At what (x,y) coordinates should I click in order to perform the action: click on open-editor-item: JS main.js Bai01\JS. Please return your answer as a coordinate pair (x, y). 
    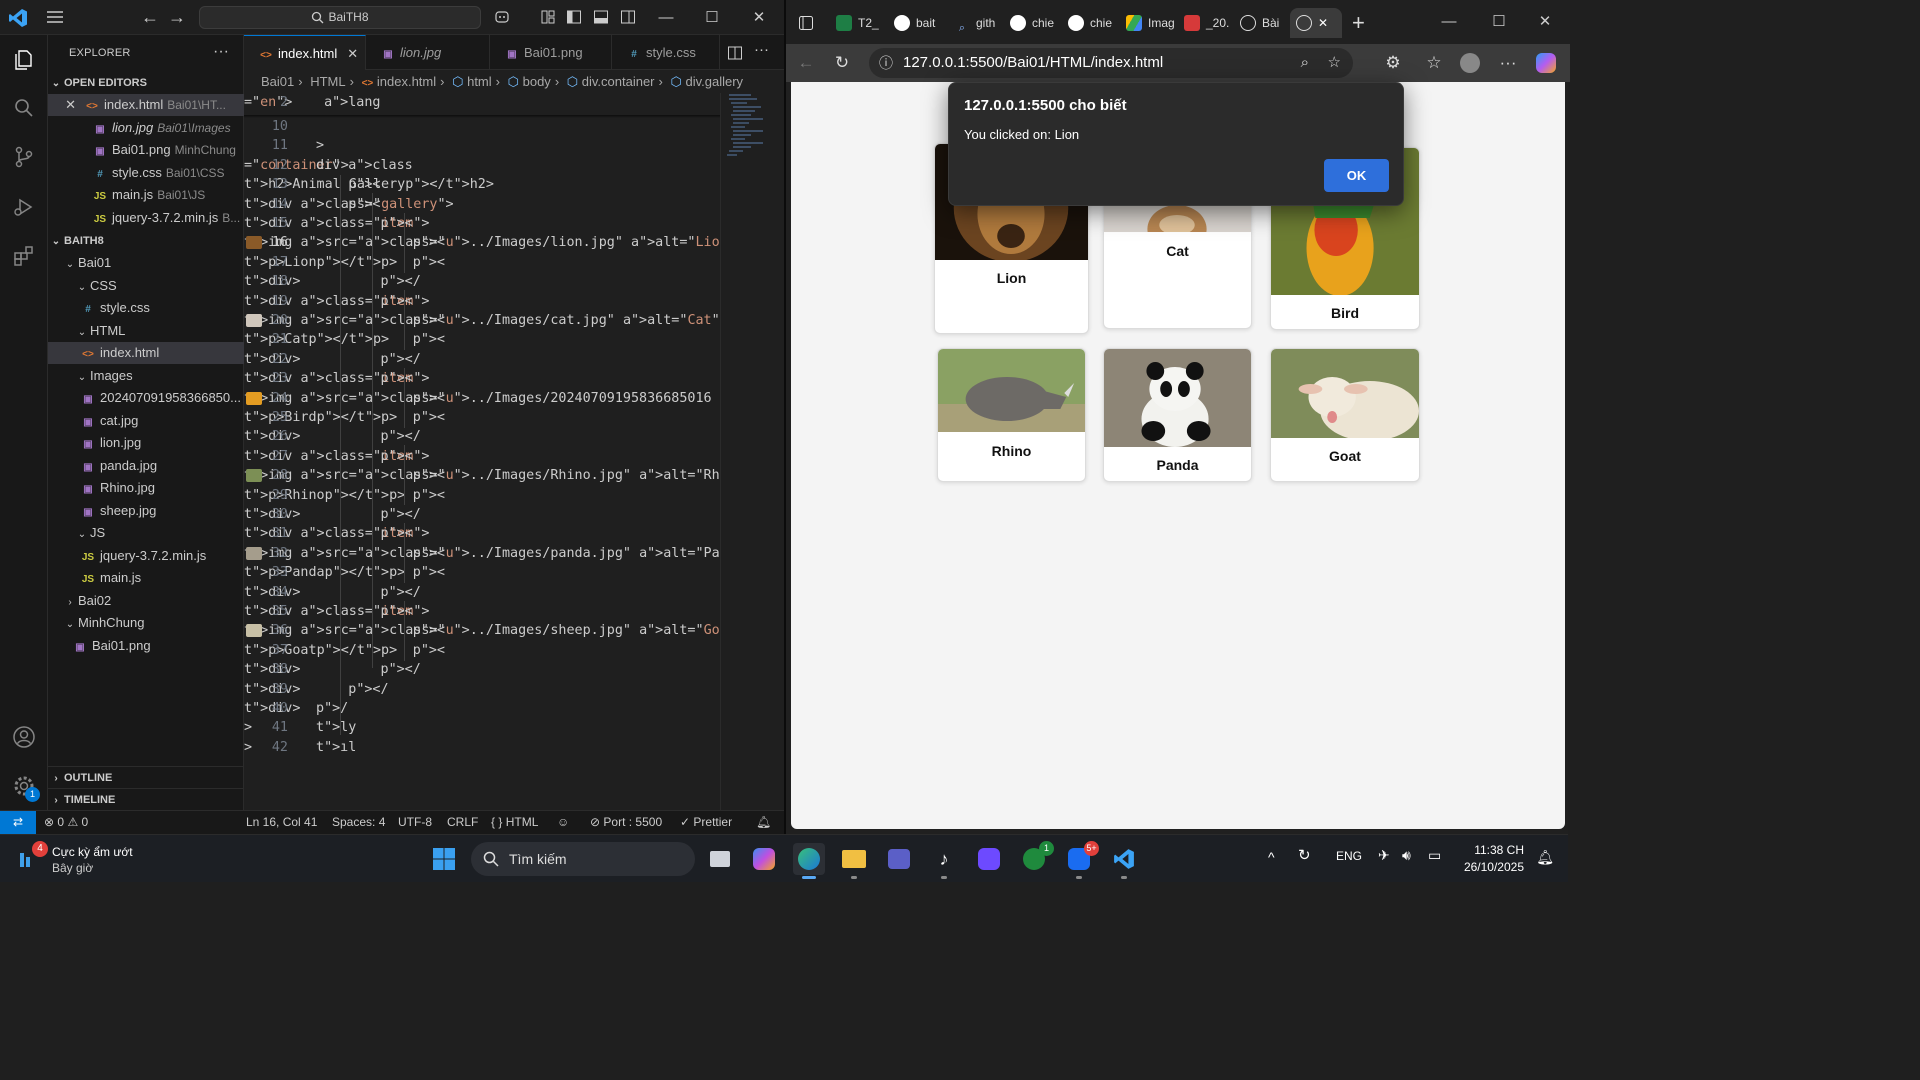
    Looking at the image, I should click on (146, 195).